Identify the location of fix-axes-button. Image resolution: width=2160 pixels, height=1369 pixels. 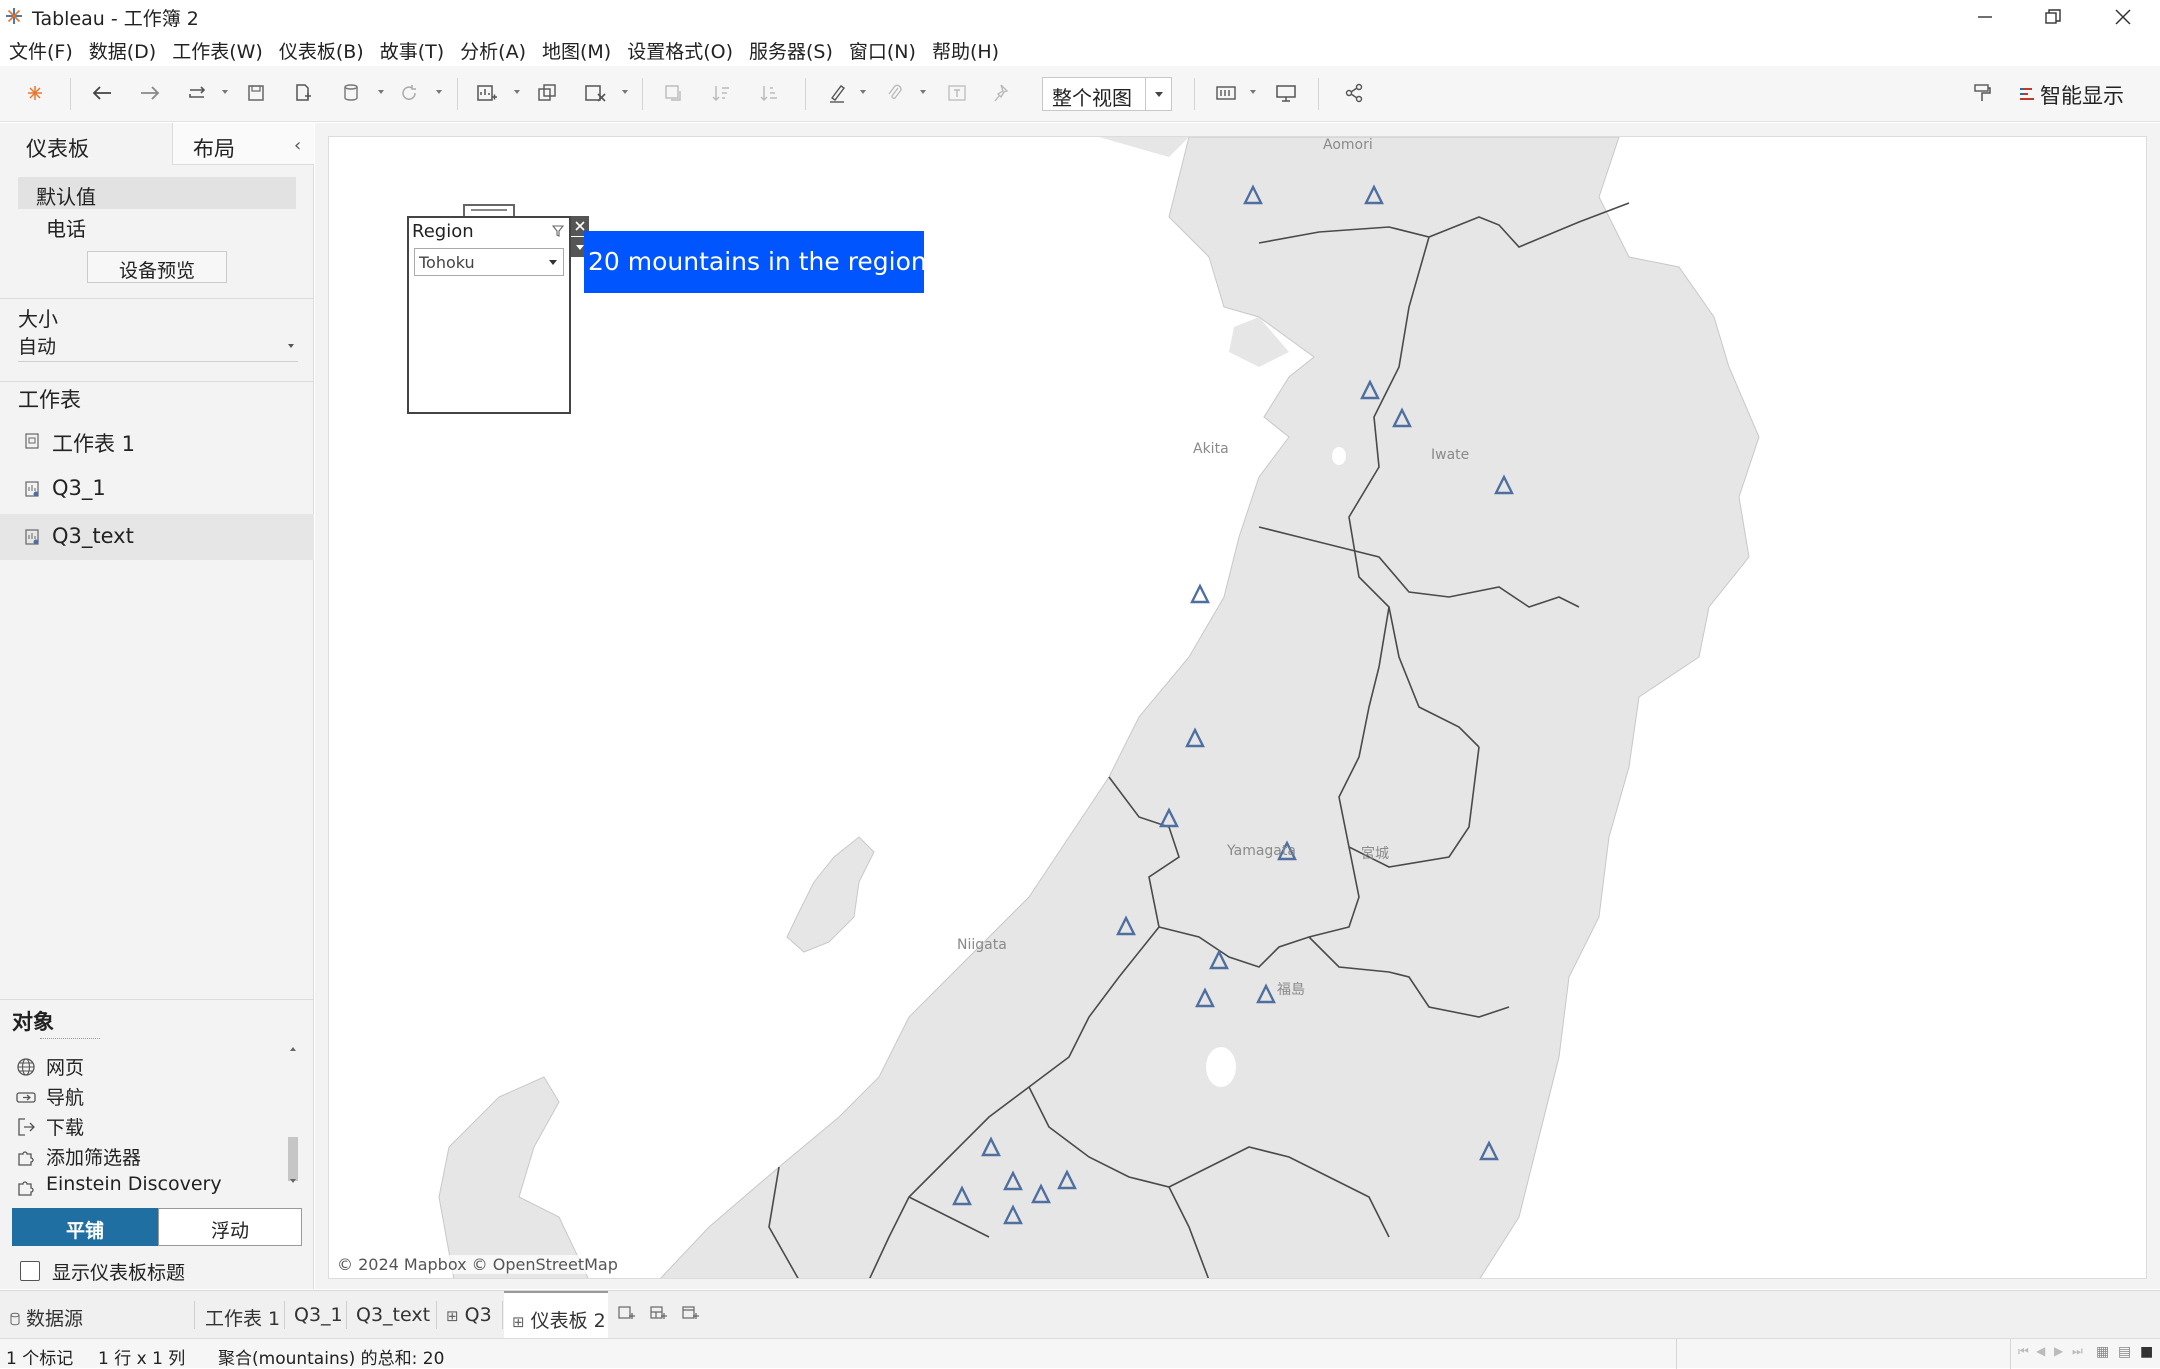
(1003, 93).